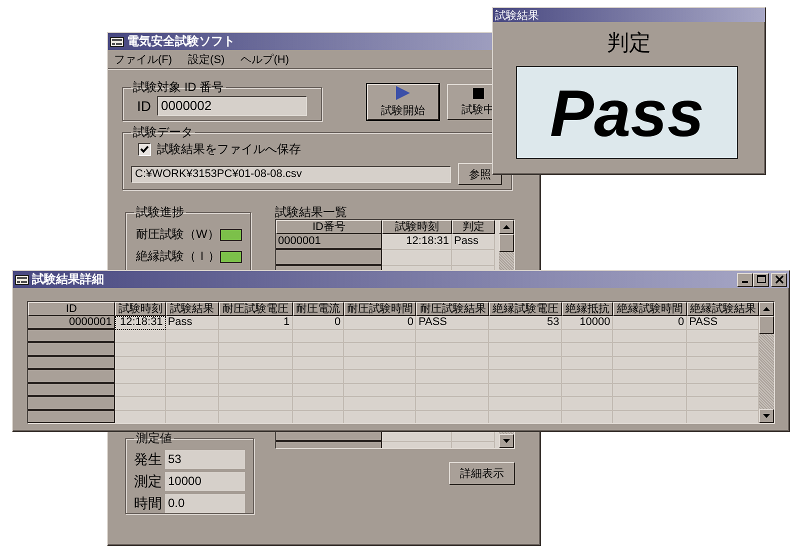  I want to click on column-header: 試験結果, so click(192, 309).